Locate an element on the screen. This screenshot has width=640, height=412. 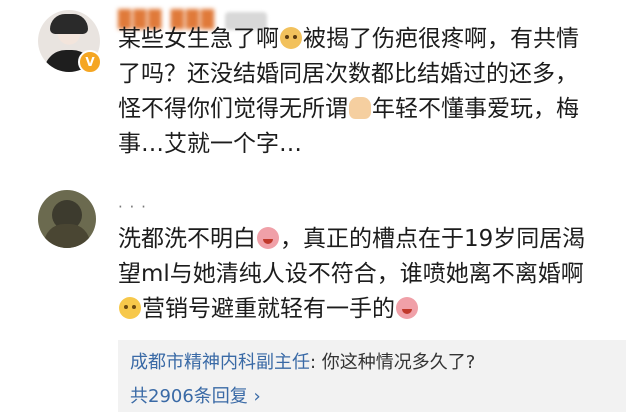
reply-text: 你这种情况多久了? is located at coordinates (396, 362).